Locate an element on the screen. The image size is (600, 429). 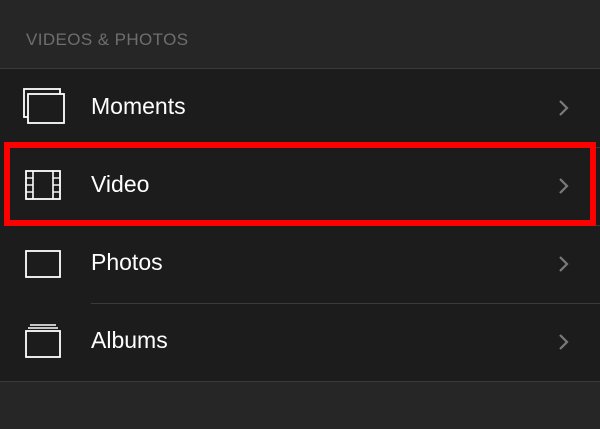
moments-icon is located at coordinates (44, 108).